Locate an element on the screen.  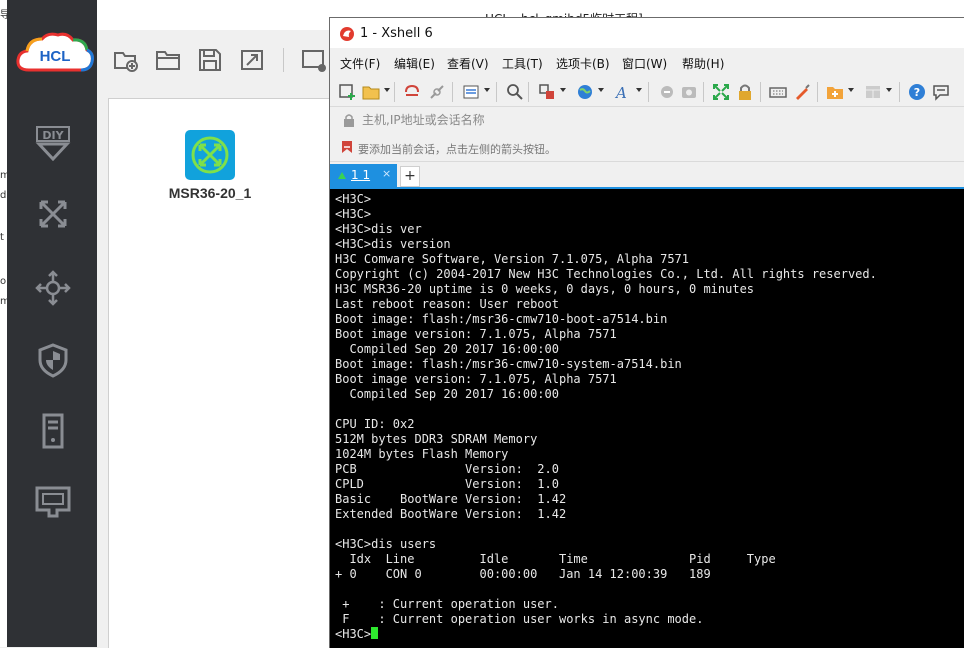
keyboard-icon is located at coordinates (778, 92).